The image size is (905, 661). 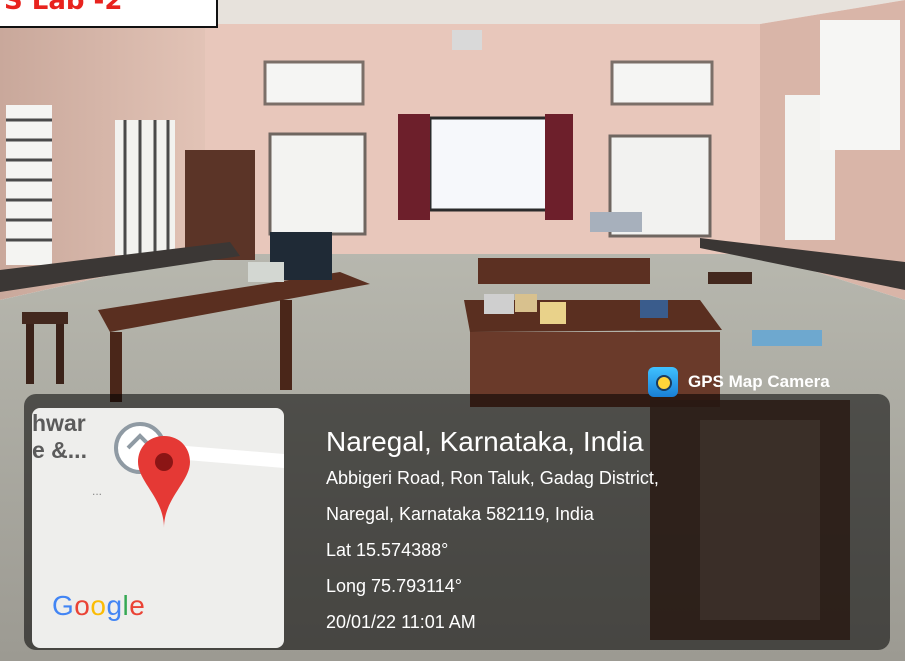 What do you see at coordinates (63, 8) in the screenshot?
I see `caption-text: S Lab -2` at bounding box center [63, 8].